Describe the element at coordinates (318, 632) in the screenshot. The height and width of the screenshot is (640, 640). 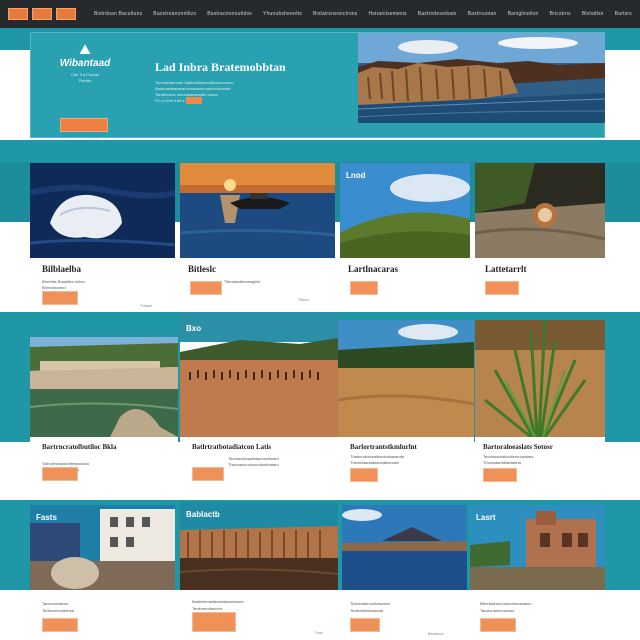
I see `card-meta: Tmtx` at that location.